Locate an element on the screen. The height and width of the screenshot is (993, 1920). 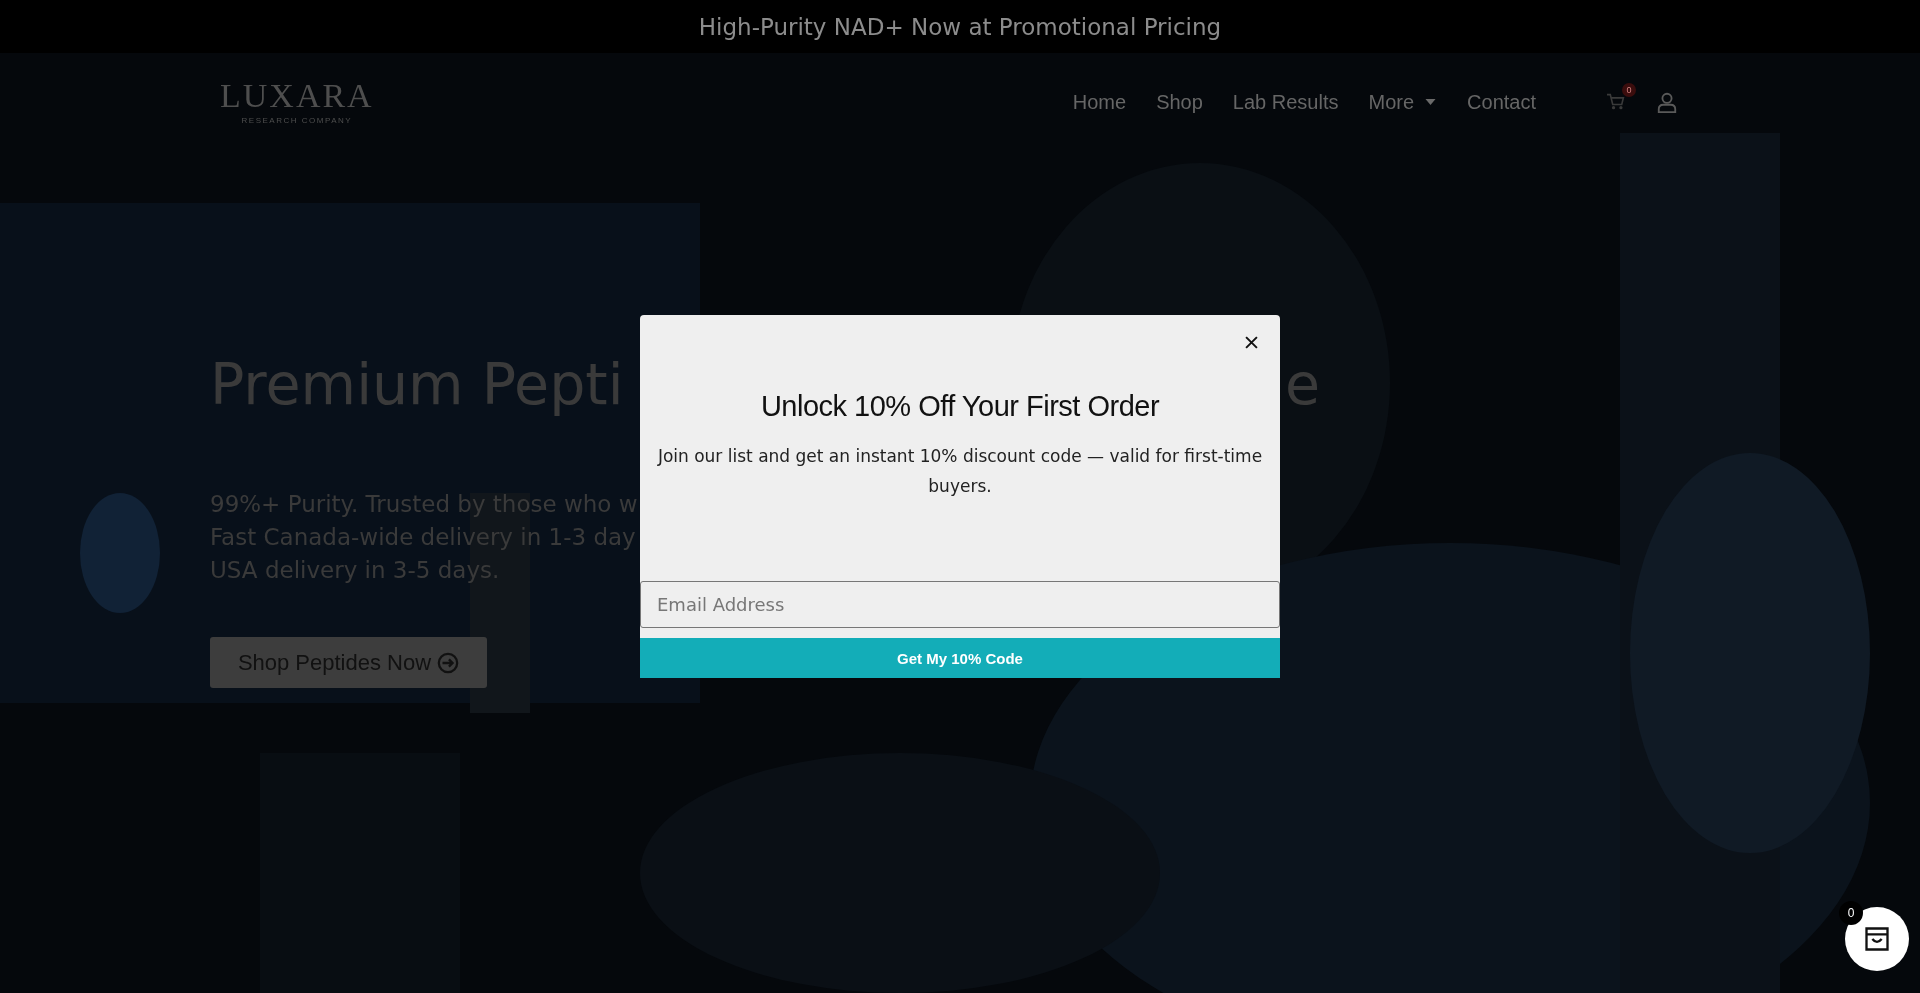
nav-link: More is located at coordinates (1403, 102).